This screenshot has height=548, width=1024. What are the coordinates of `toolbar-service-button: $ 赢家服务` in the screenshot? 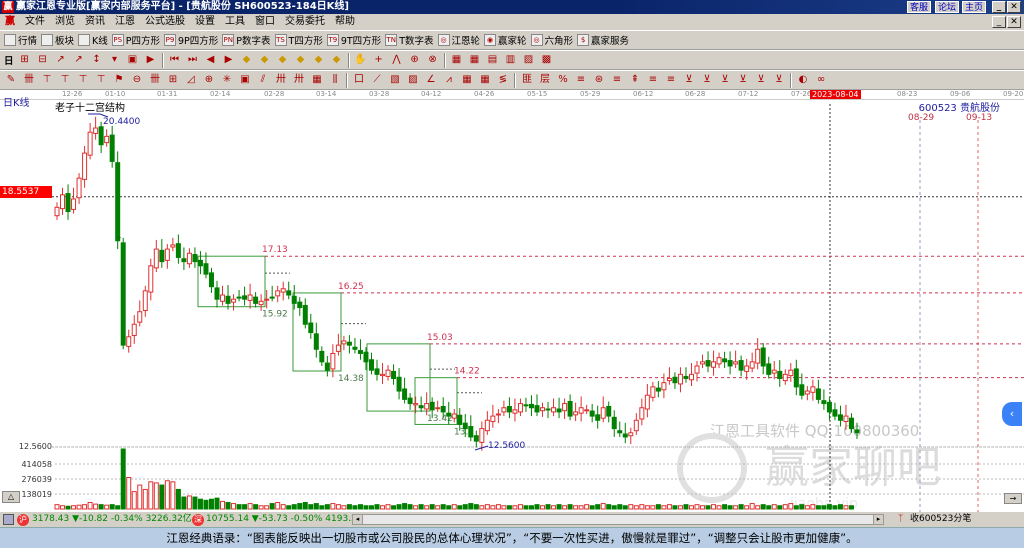 It's located at (603, 40).